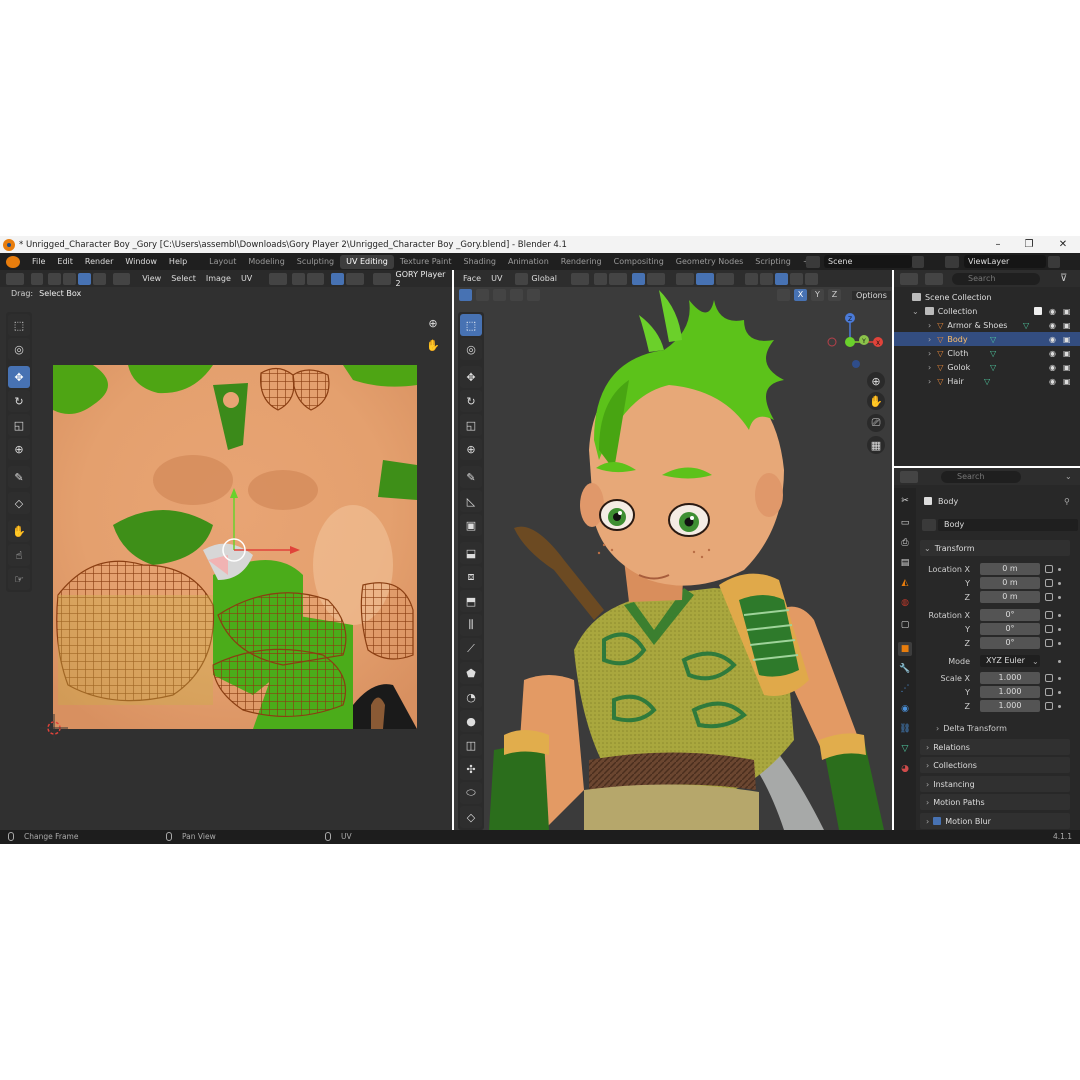  I want to click on object-browse-icon, so click(929, 525).